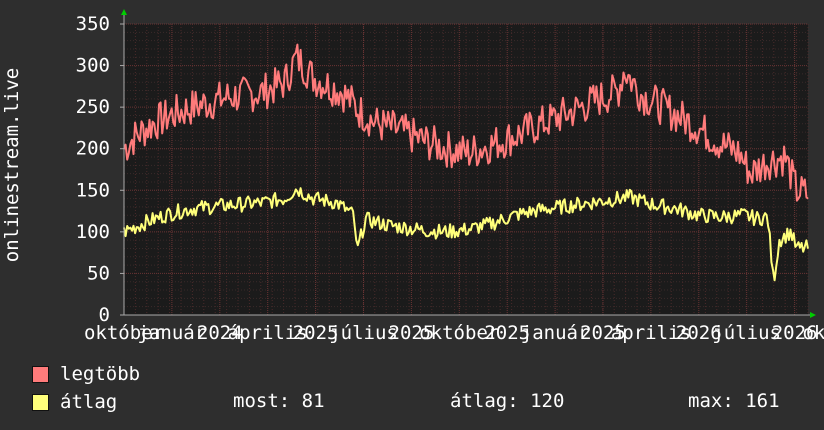  What do you see at coordinates (813, 315) in the screenshot?
I see `x-axis-arrow` at bounding box center [813, 315].